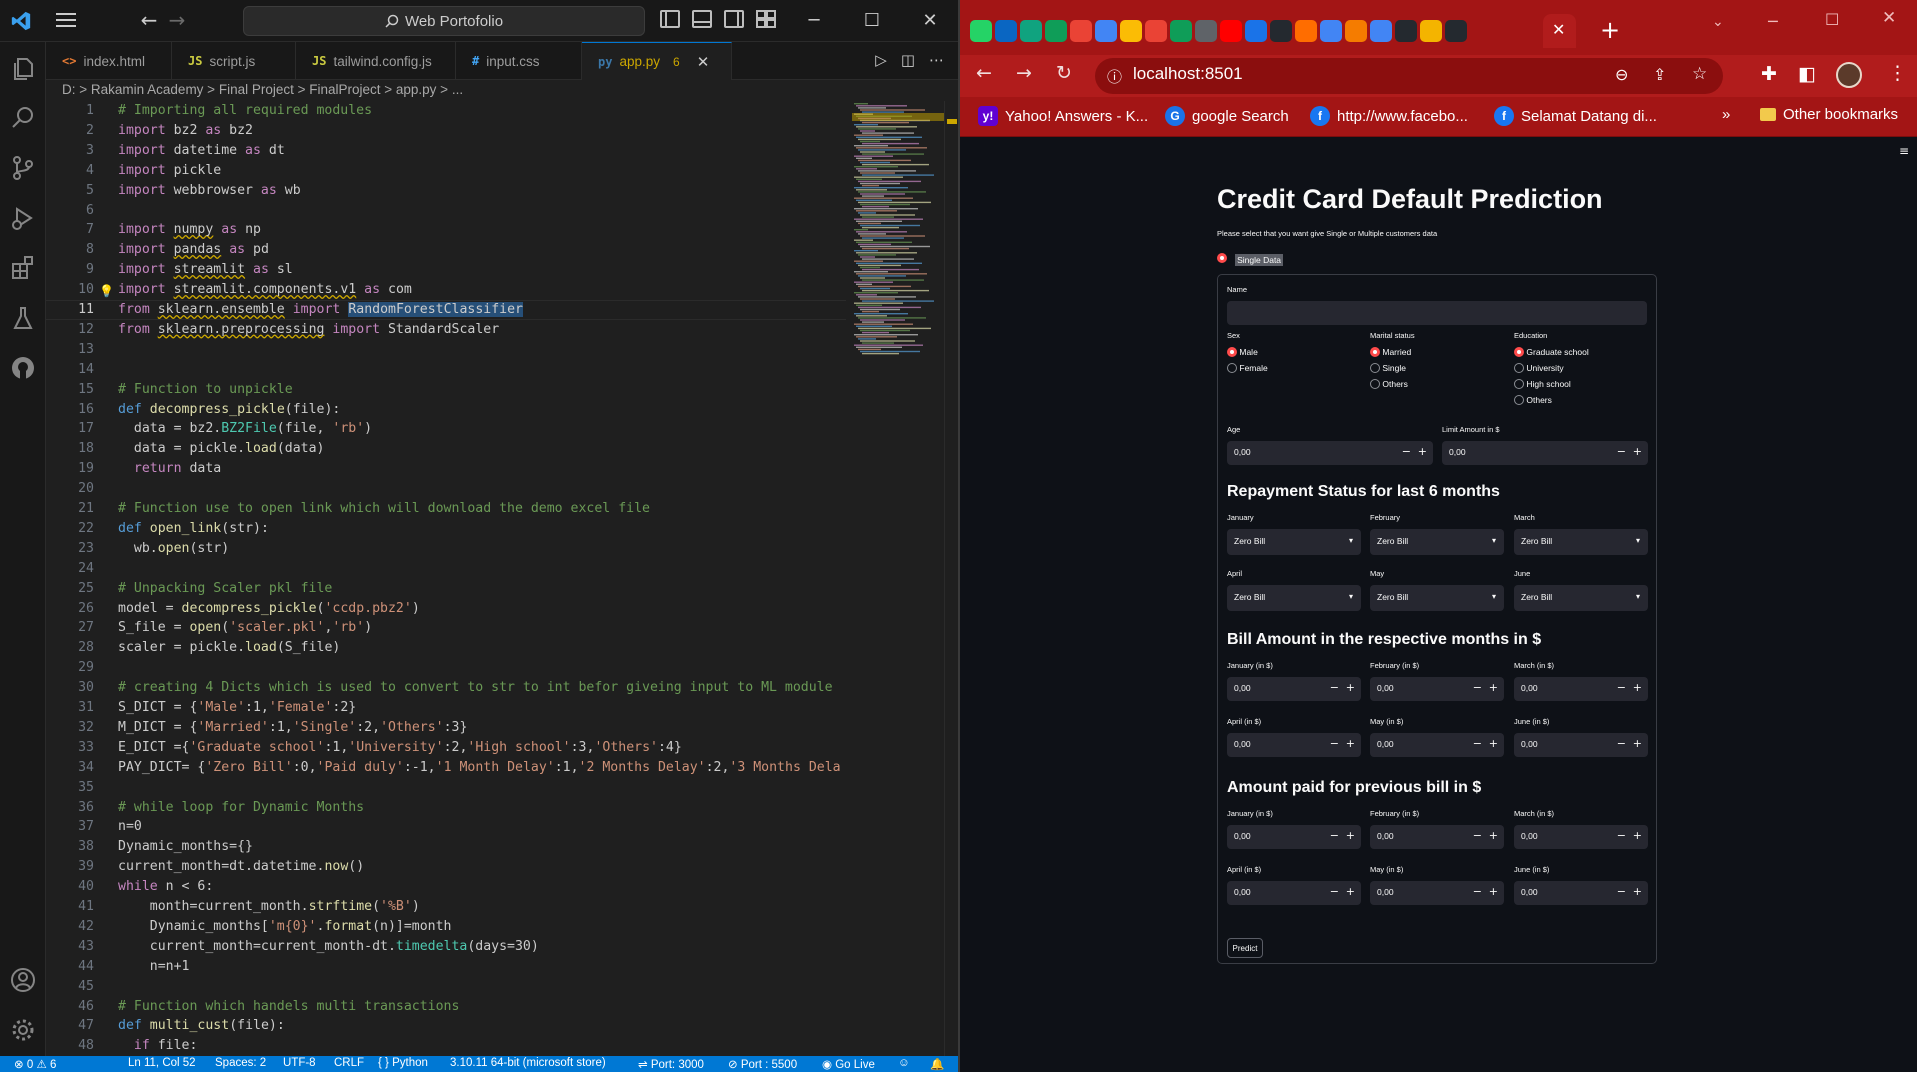 This screenshot has height=1072, width=1917. I want to click on close-tab-icon: ✕, so click(1558, 29).